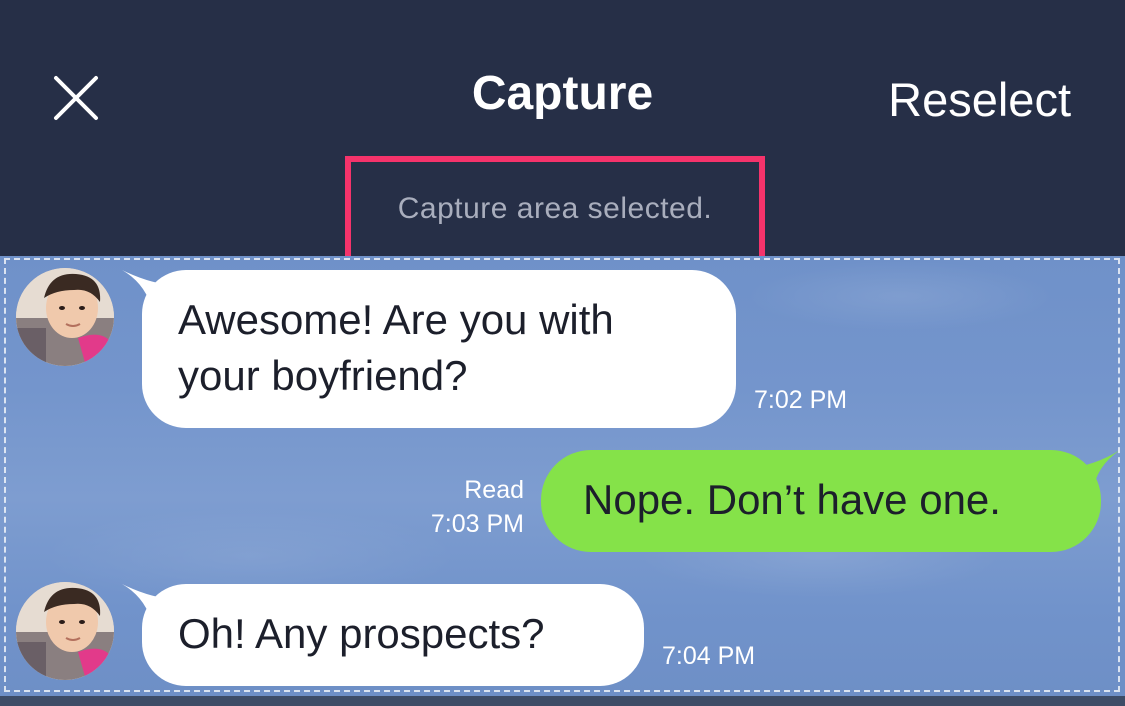 Image resolution: width=1125 pixels, height=706 pixels. I want to click on message-timestamp: 7:02 PM, so click(801, 400).